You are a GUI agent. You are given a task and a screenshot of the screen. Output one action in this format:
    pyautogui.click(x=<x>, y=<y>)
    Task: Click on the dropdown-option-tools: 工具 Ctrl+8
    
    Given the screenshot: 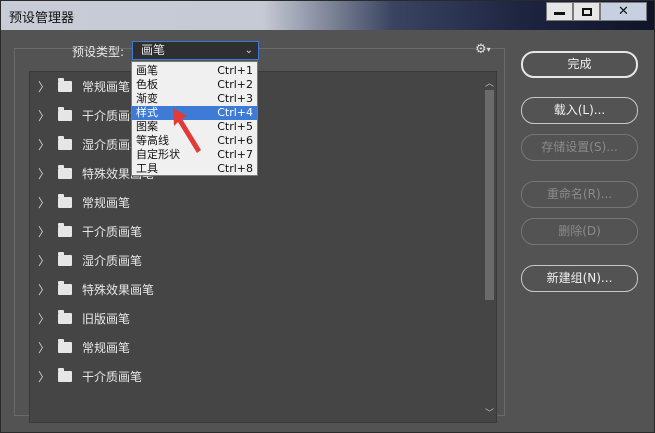 What is the action you would take?
    pyautogui.click(x=194, y=169)
    